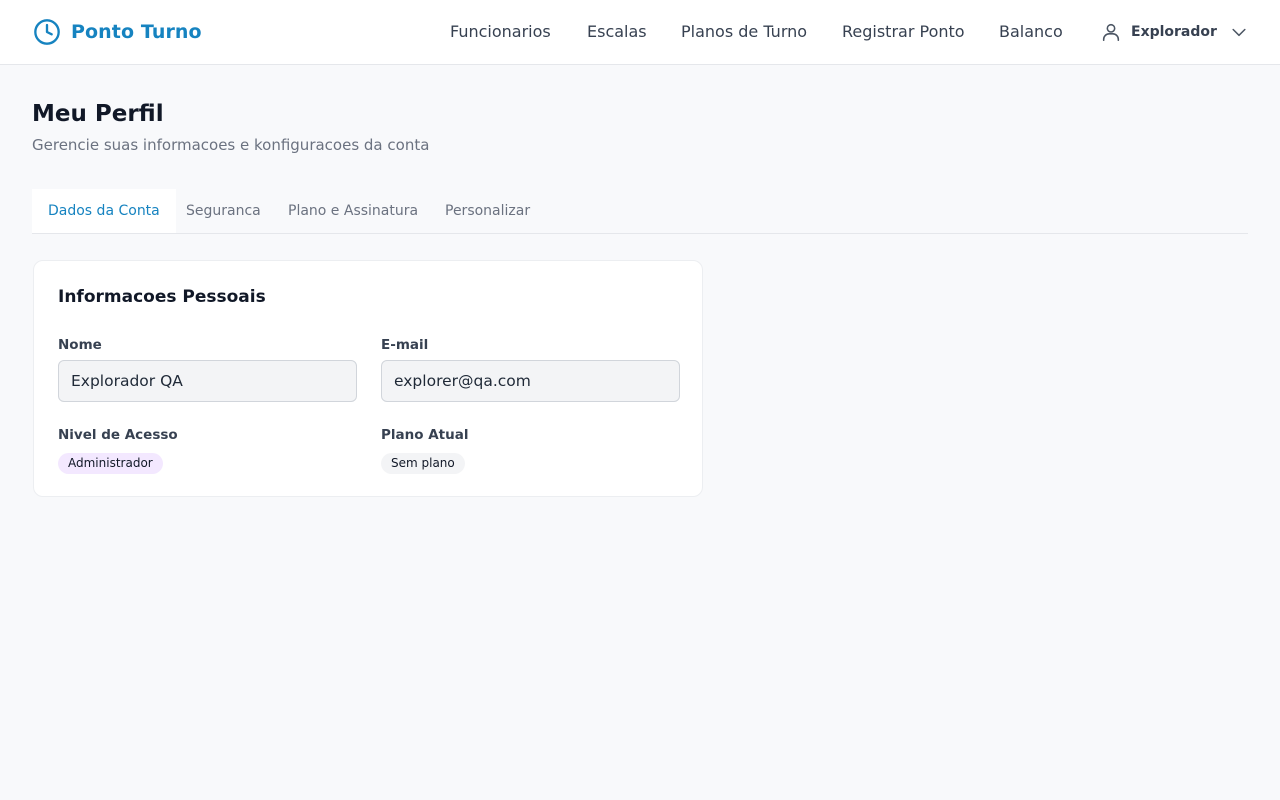 The image size is (1280, 800). Describe the element at coordinates (1111, 32) in the screenshot. I see `user-icon` at that location.